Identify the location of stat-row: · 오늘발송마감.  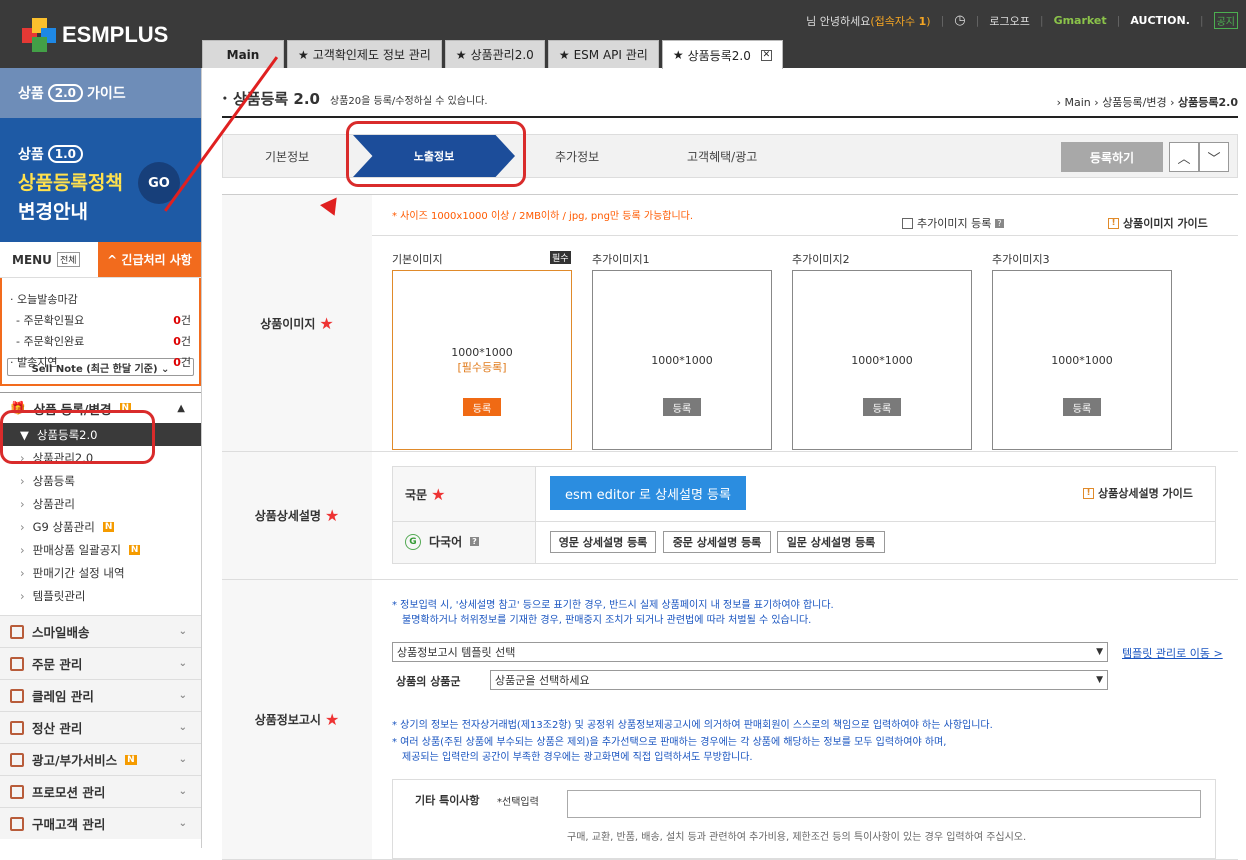
(100, 298).